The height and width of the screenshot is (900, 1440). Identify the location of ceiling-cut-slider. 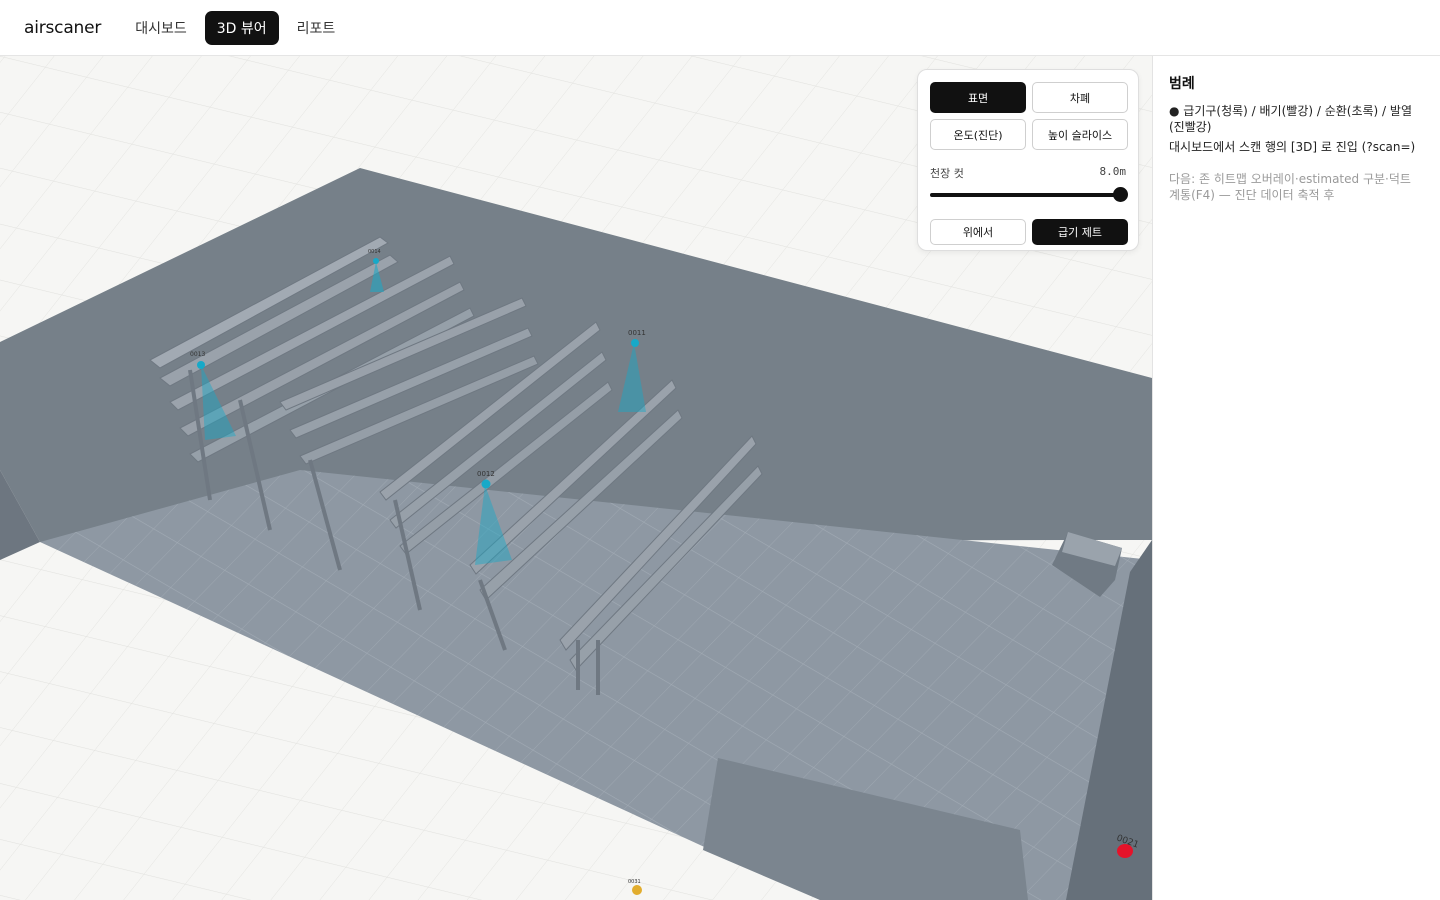
(1029, 194).